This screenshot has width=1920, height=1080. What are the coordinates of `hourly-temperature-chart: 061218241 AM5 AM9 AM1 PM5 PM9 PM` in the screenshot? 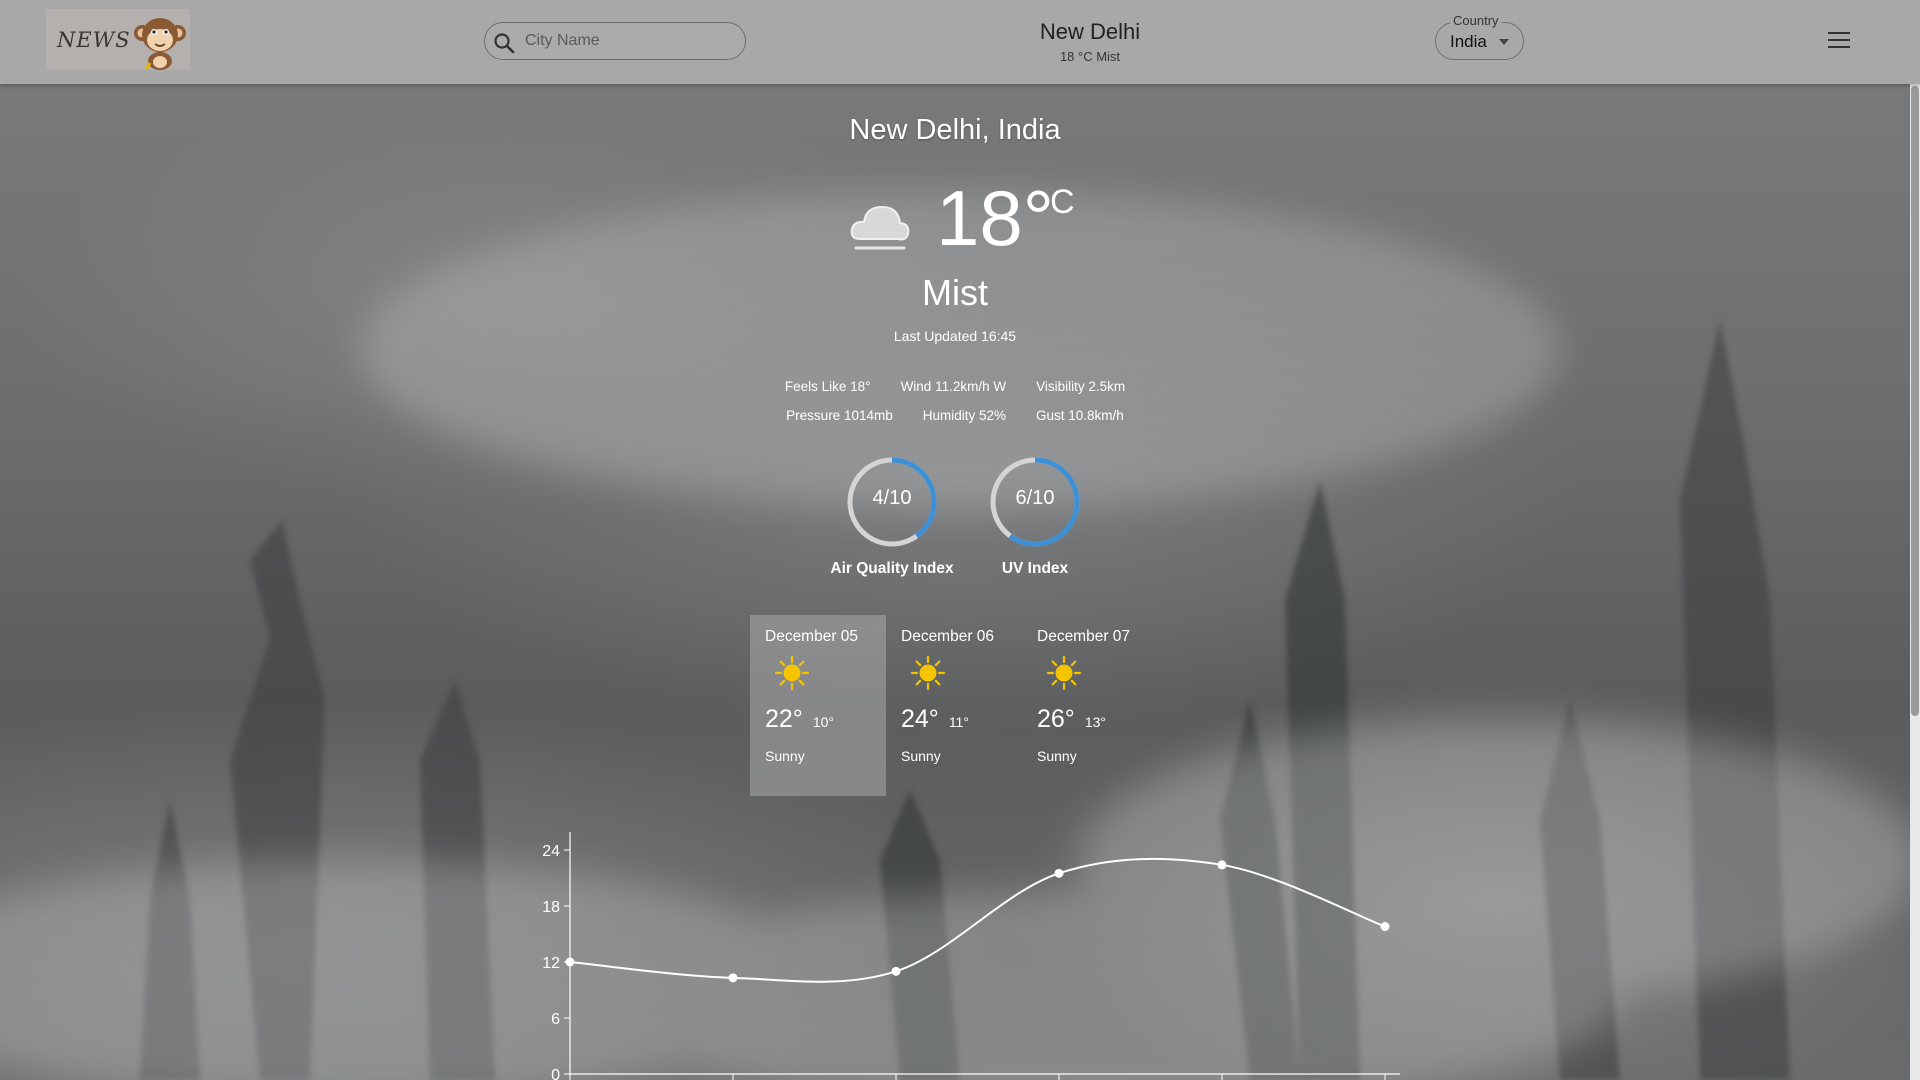 It's located at (971, 956).